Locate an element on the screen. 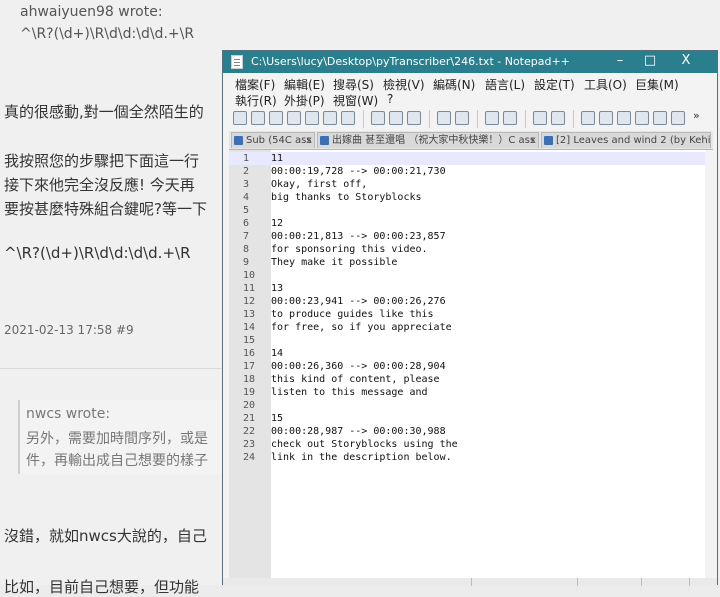 Image resolution: width=720 pixels, height=597 pixels. line-number: 9 is located at coordinates (246, 262).